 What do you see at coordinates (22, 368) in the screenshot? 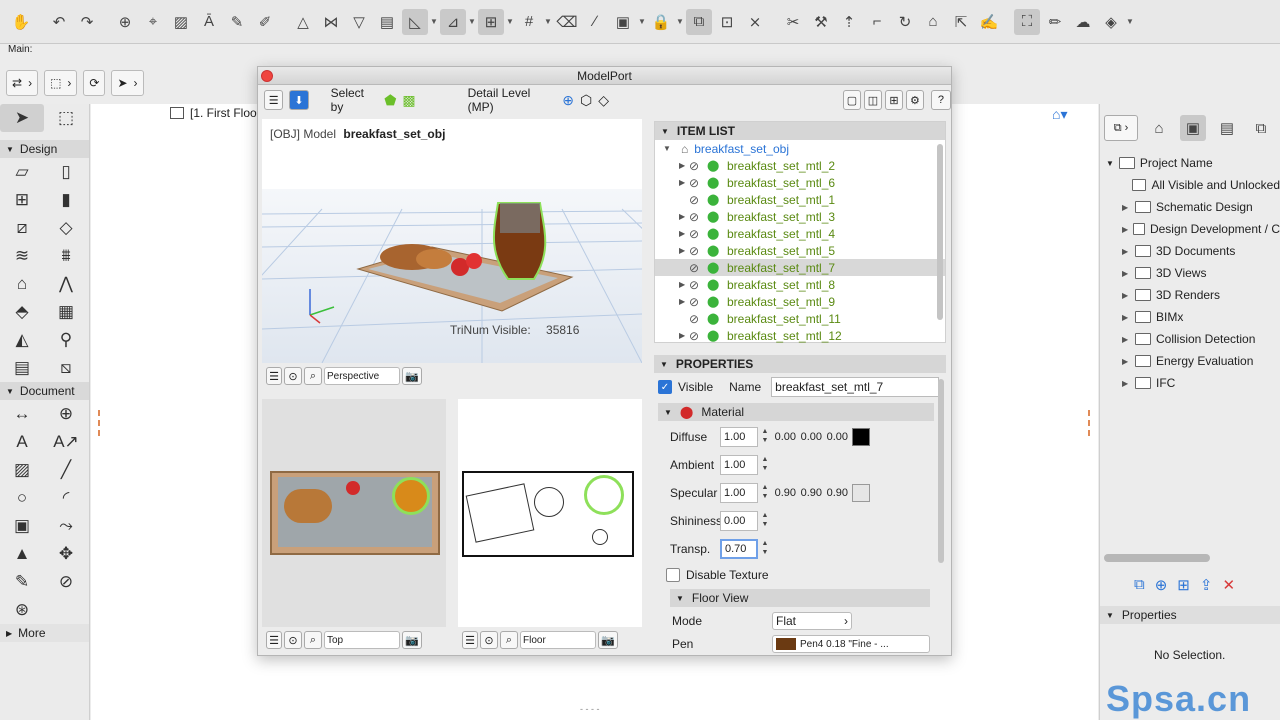
I see `zone-tool-icon: ▤` at bounding box center [22, 368].